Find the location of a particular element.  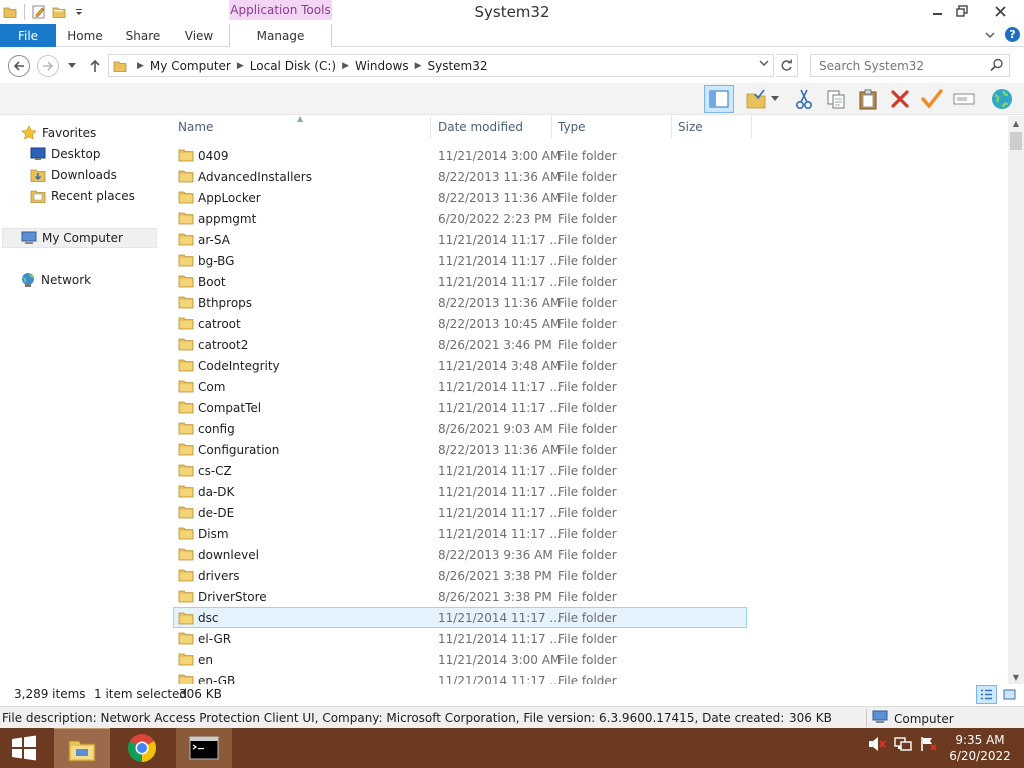

table-row: de-DE 11/21/2014 11:17 ... File folder is located at coordinates (474, 512).